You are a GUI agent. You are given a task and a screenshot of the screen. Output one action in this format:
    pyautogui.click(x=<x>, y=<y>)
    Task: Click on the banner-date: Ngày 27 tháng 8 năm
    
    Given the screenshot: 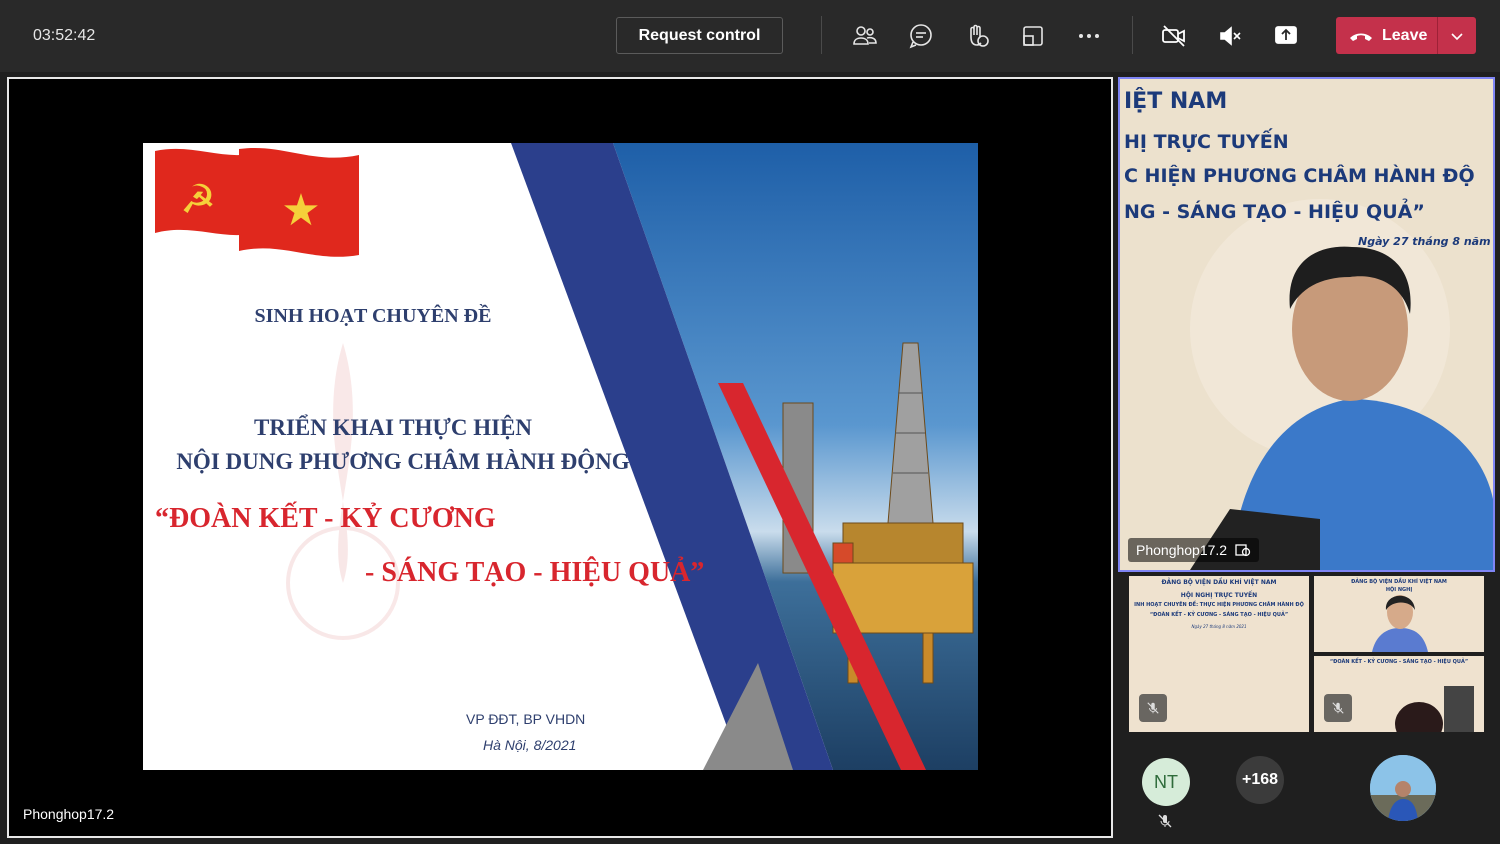 What is the action you would take?
    pyautogui.click(x=1424, y=241)
    